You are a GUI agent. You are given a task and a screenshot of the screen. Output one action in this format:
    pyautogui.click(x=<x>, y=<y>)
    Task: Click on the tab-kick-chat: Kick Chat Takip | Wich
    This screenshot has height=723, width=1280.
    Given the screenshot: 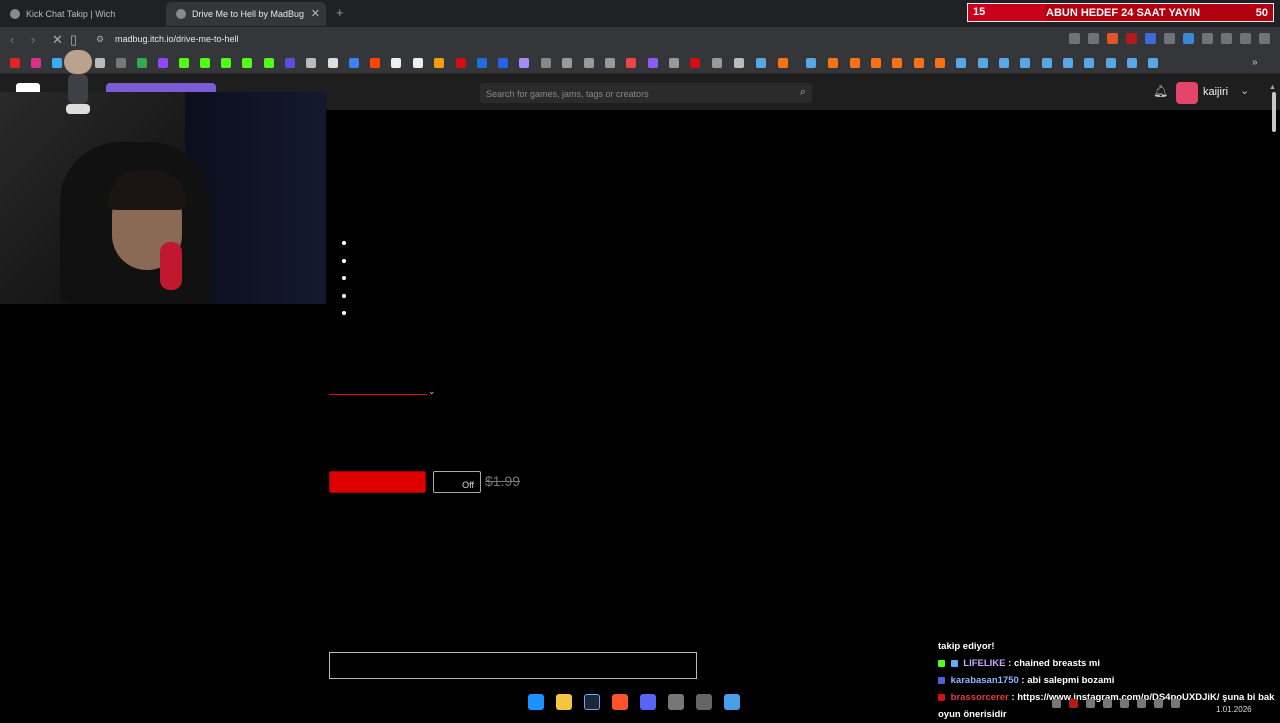 What is the action you would take?
    pyautogui.click(x=80, y=14)
    